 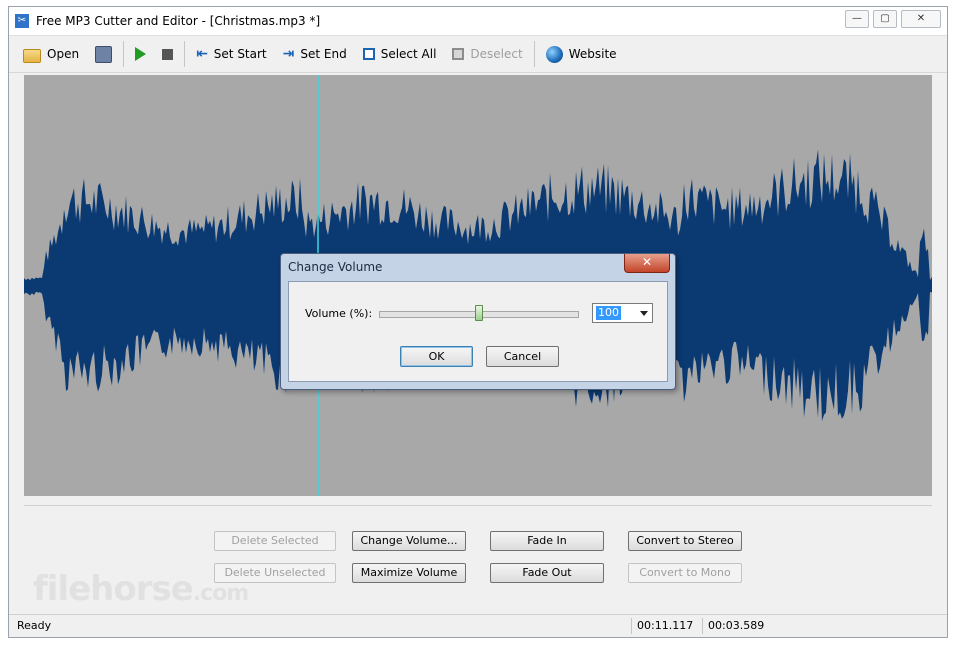 I want to click on convert-mono-button: Convert to Mono, so click(x=685, y=573).